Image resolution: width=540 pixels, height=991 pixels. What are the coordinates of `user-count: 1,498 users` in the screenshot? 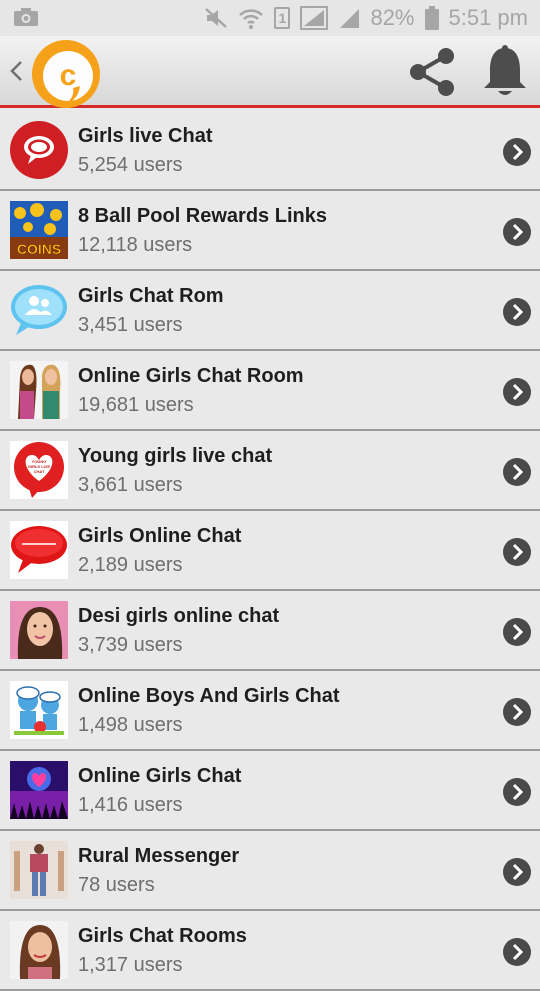 It's located at (130, 725).